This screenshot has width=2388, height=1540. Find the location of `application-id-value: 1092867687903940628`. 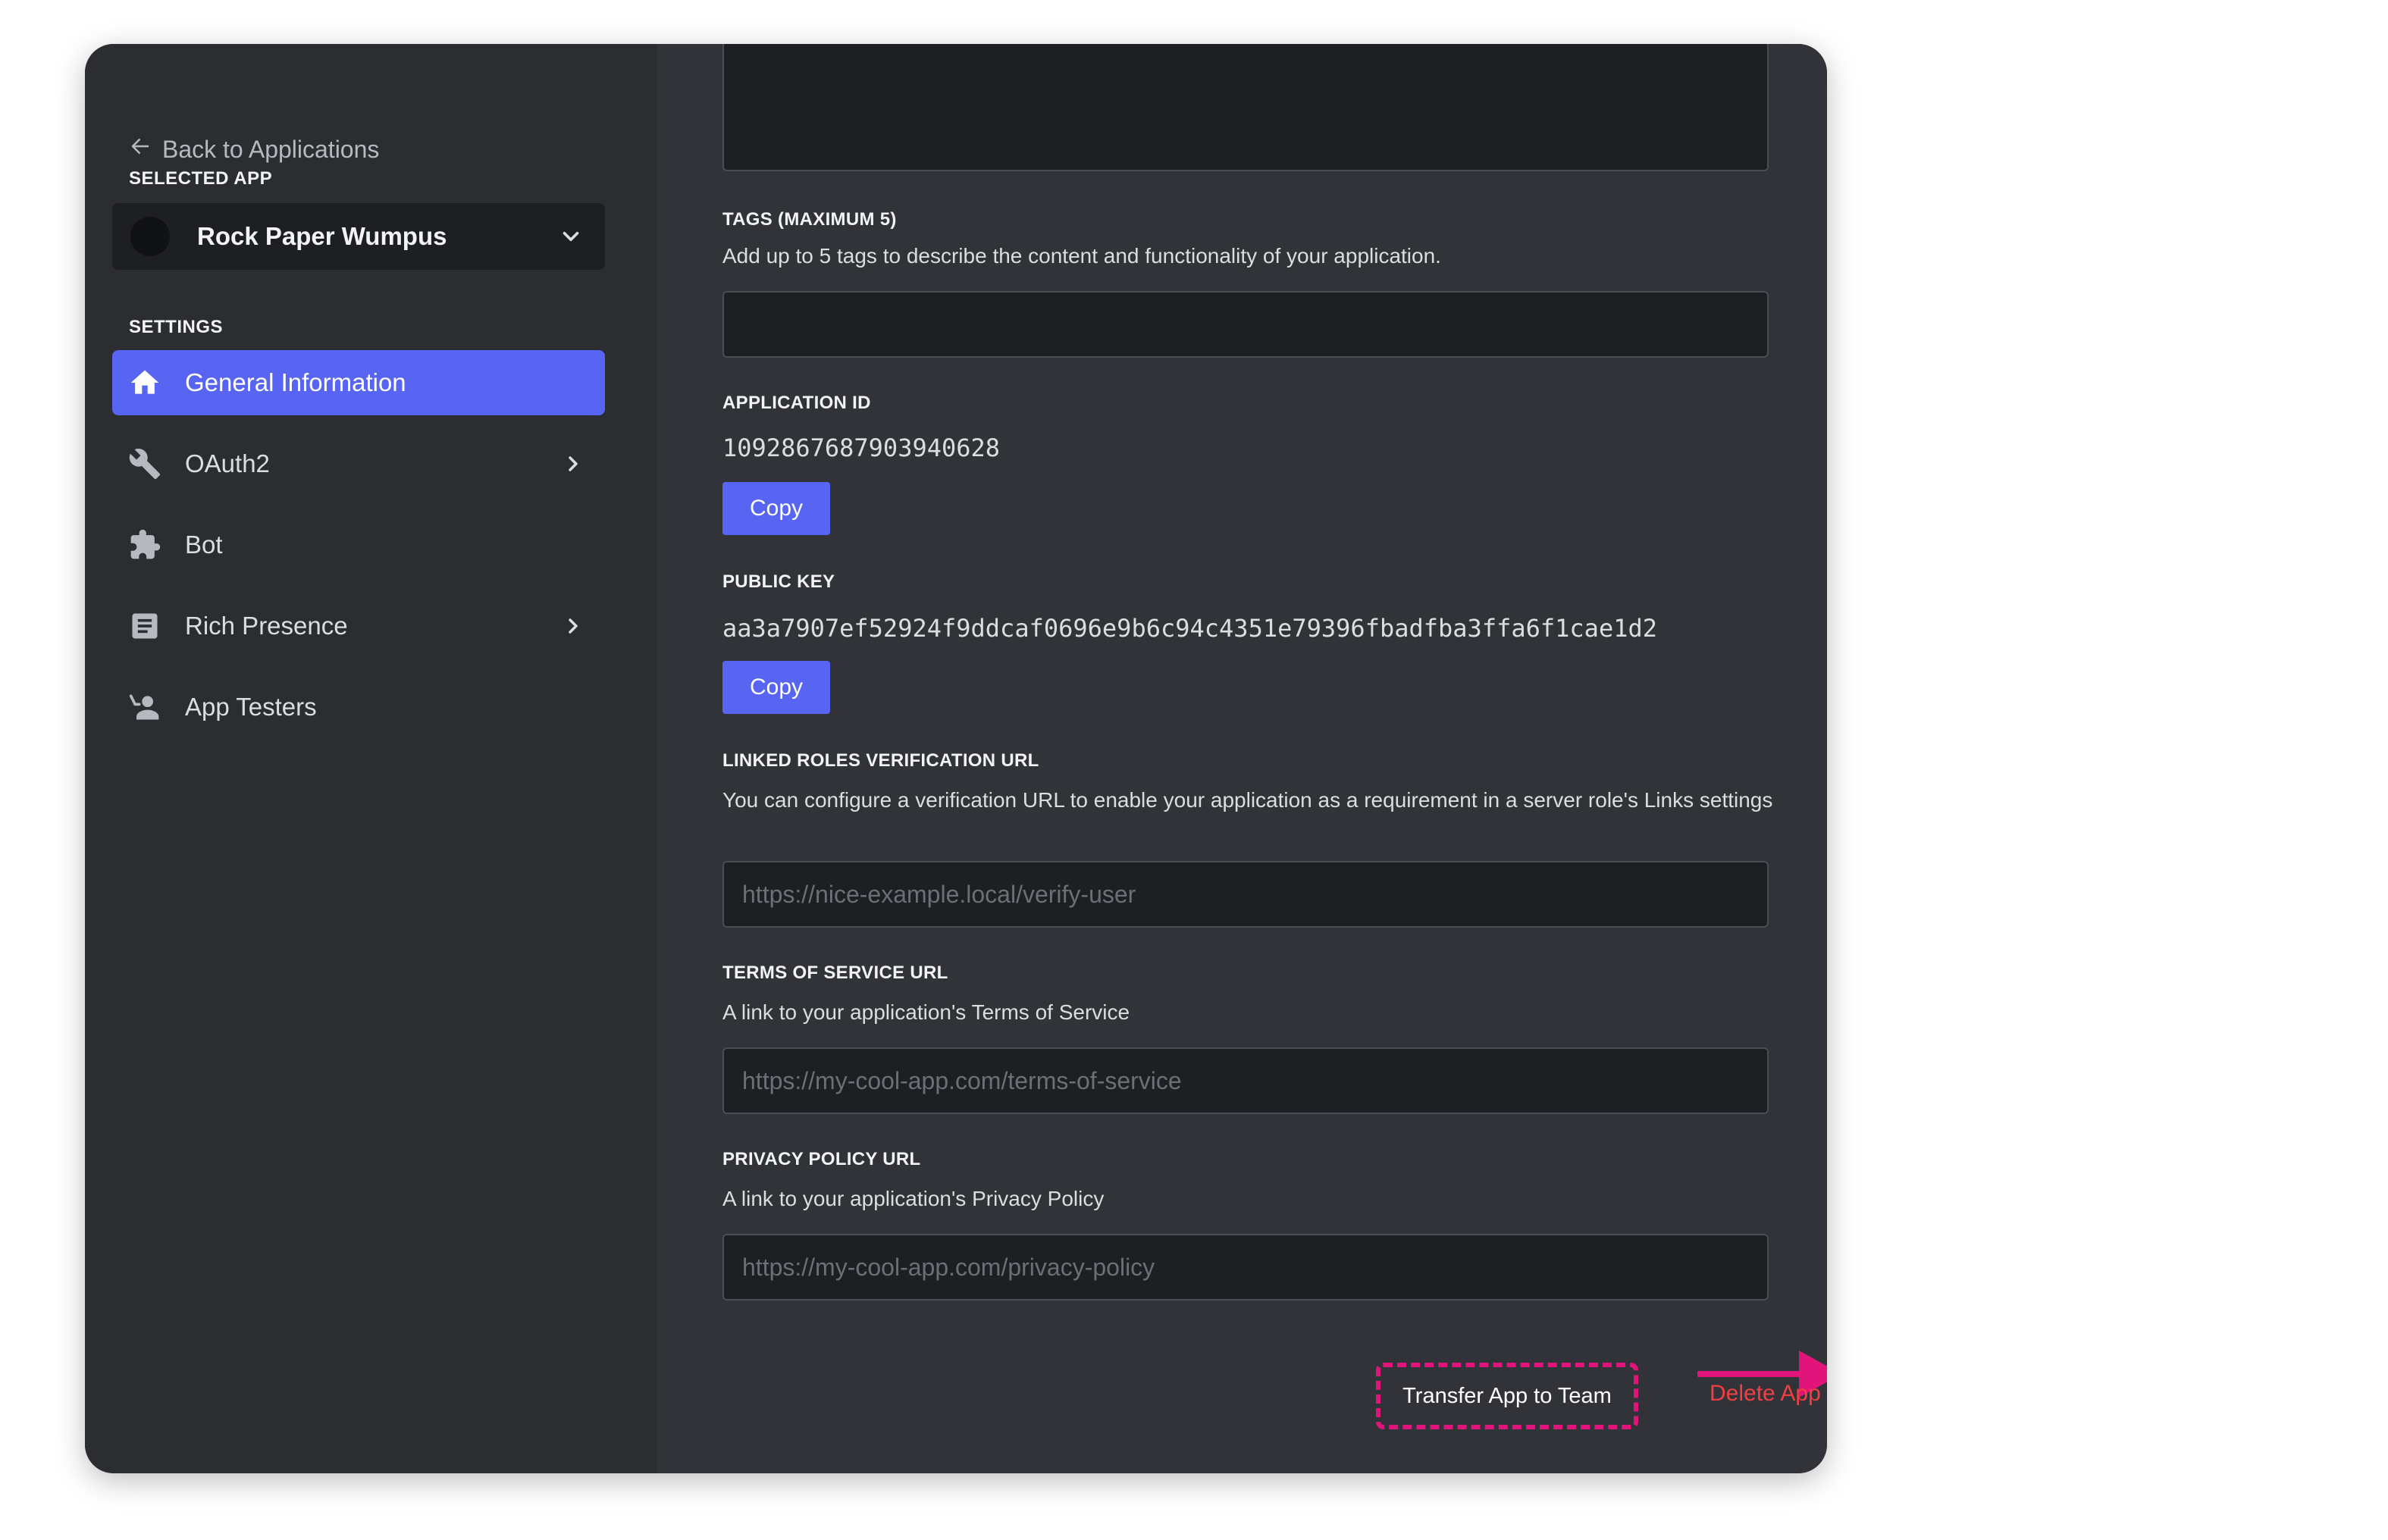

application-id-value: 1092867687903940628 is located at coordinates (862, 448).